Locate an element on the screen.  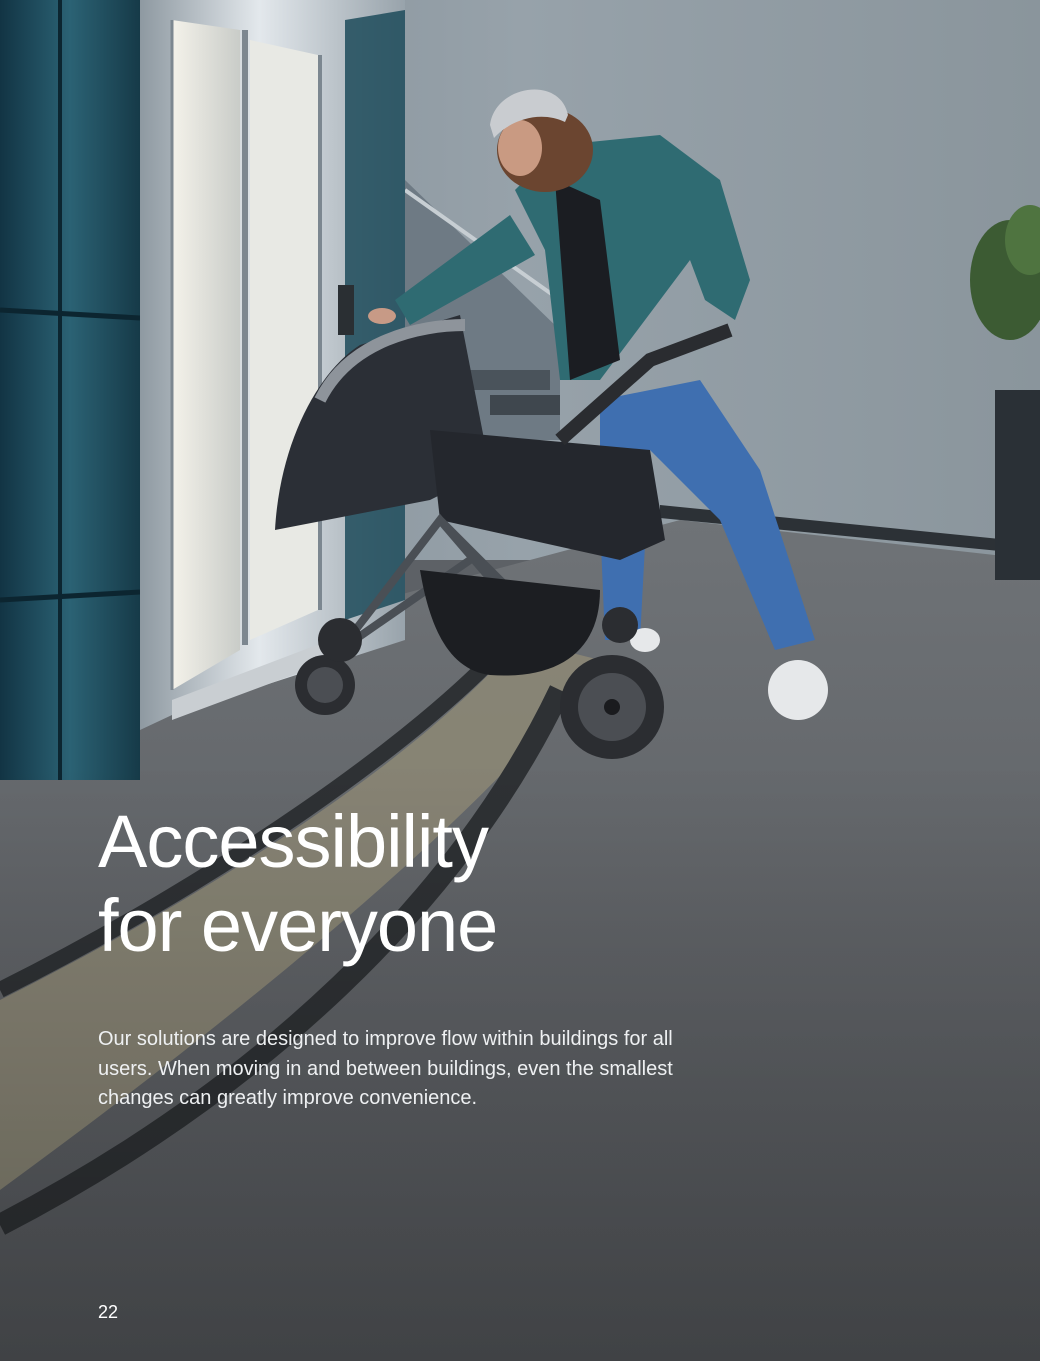
body-line-3: changes can greatly improve convenience. is located at coordinates (288, 1098).